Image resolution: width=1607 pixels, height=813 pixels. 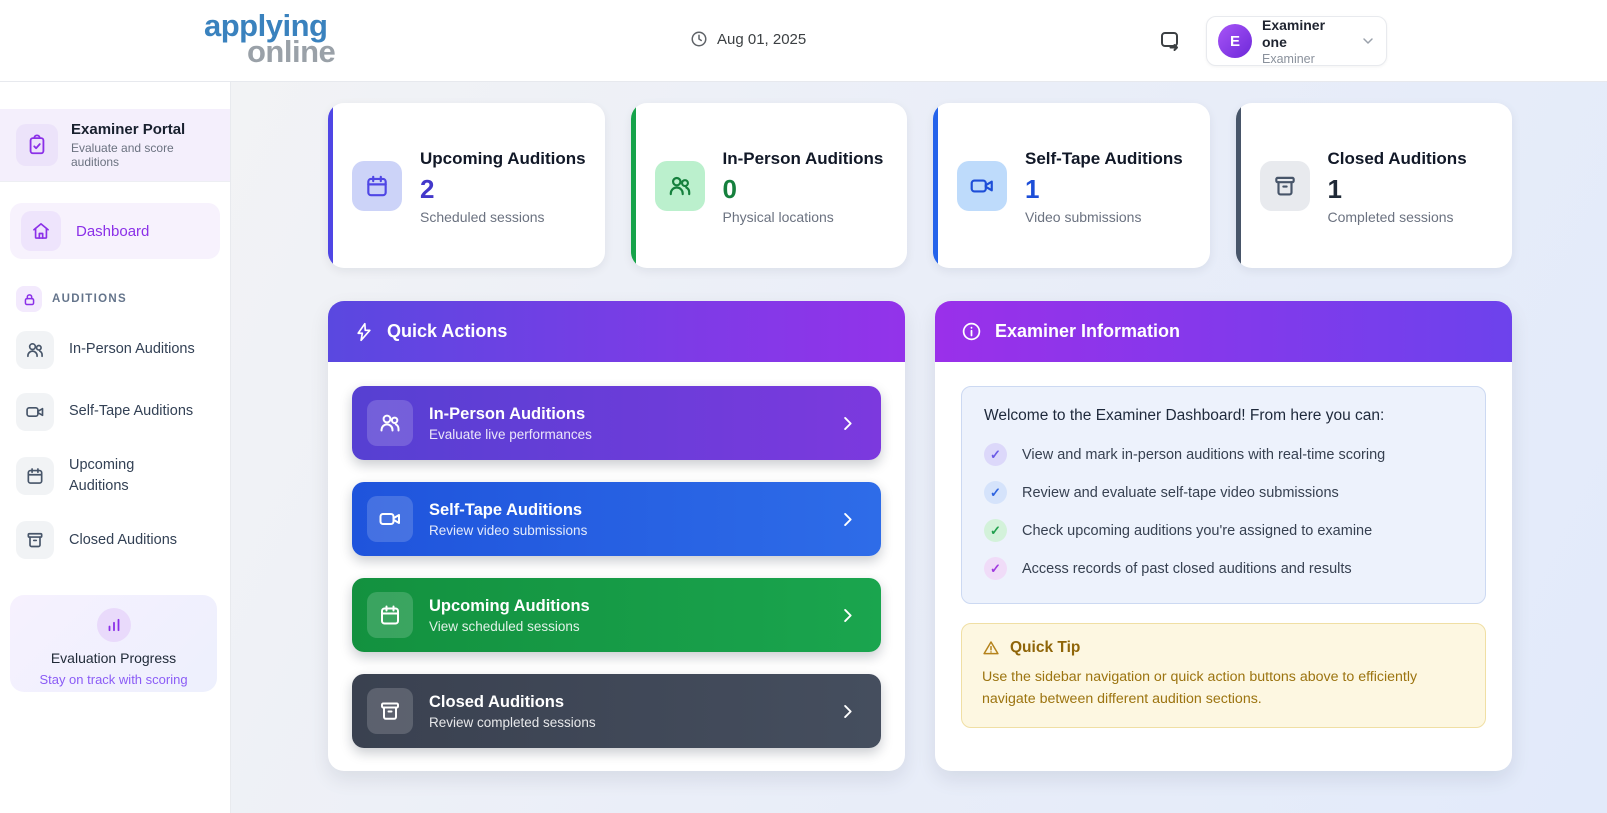 I want to click on stat-value: 0, so click(x=729, y=189).